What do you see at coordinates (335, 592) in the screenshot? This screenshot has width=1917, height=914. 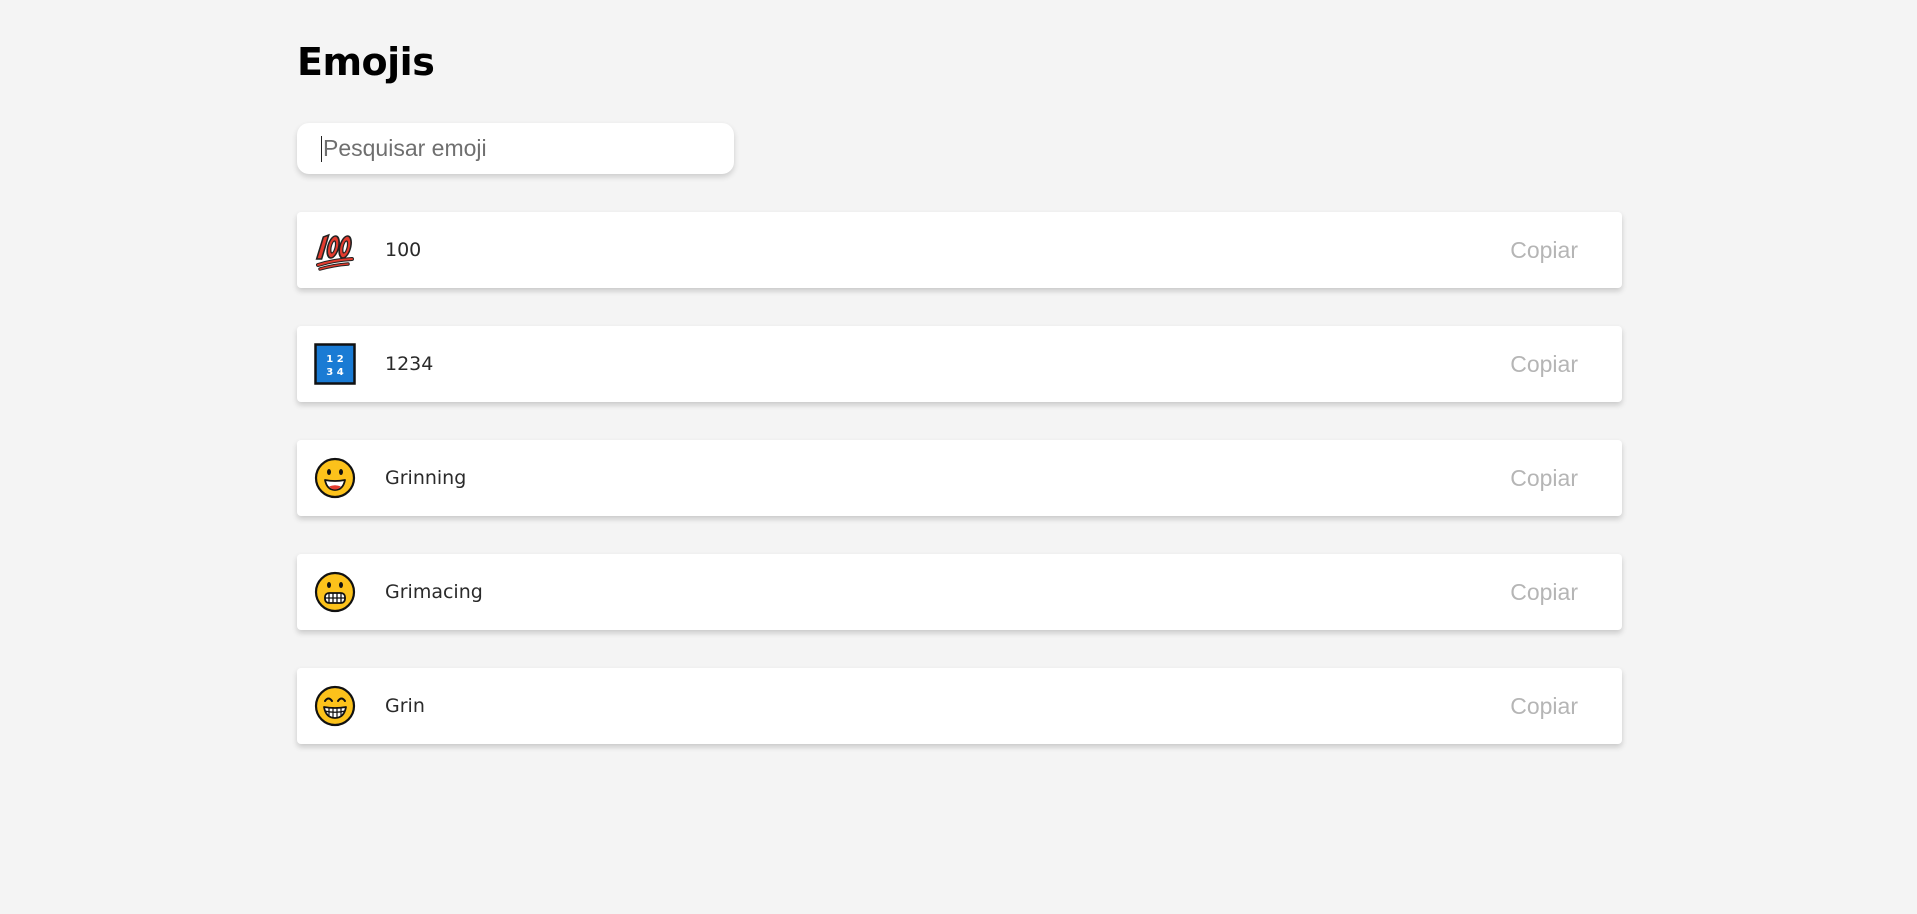 I see `grimacing-face-icon` at bounding box center [335, 592].